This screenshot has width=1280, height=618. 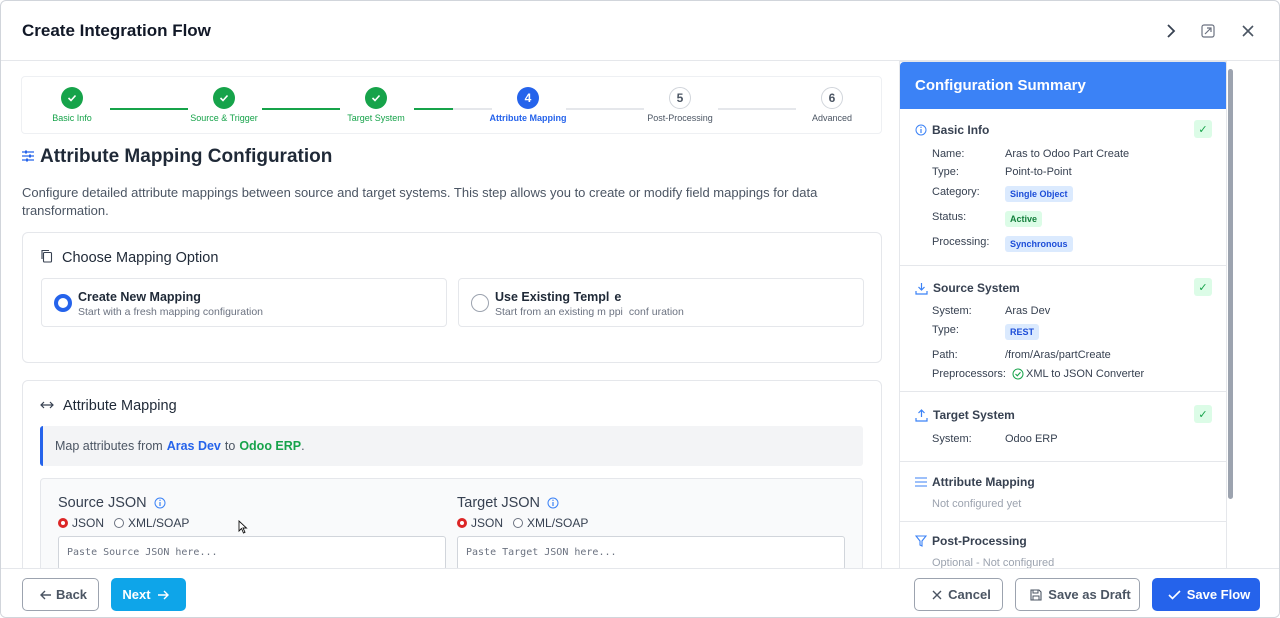 I want to click on summary-scrollbar, so click(x=1230, y=315).